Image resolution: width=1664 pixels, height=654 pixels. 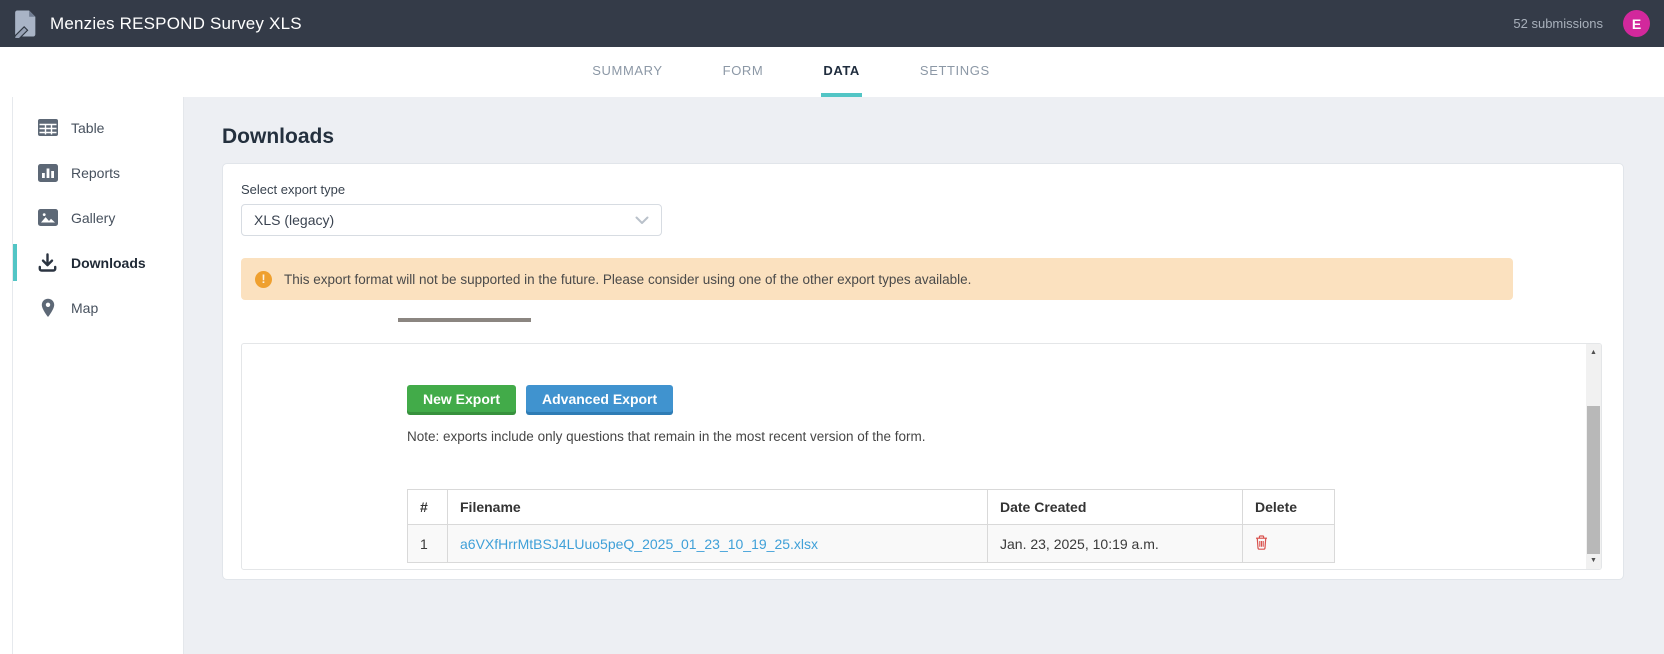 I want to click on active-indicator, so click(x=15, y=262).